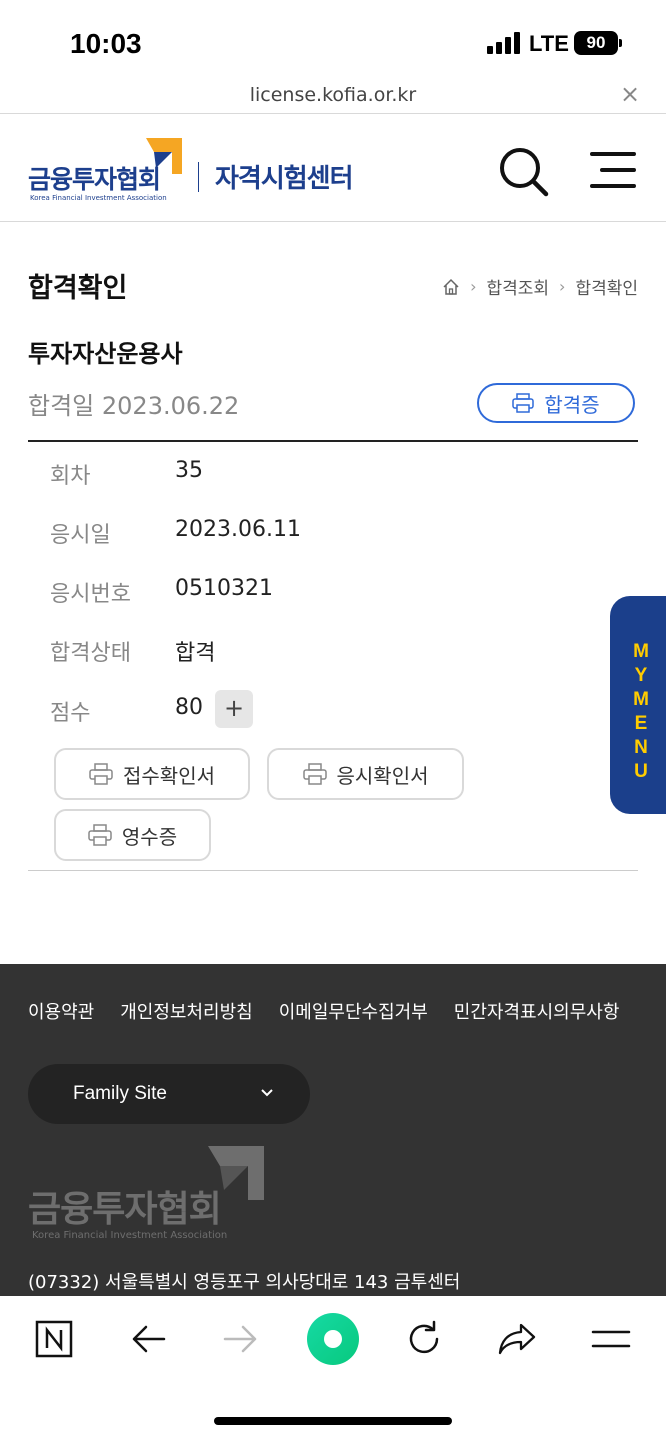  I want to click on family-site-label: Family Site, so click(120, 1093).